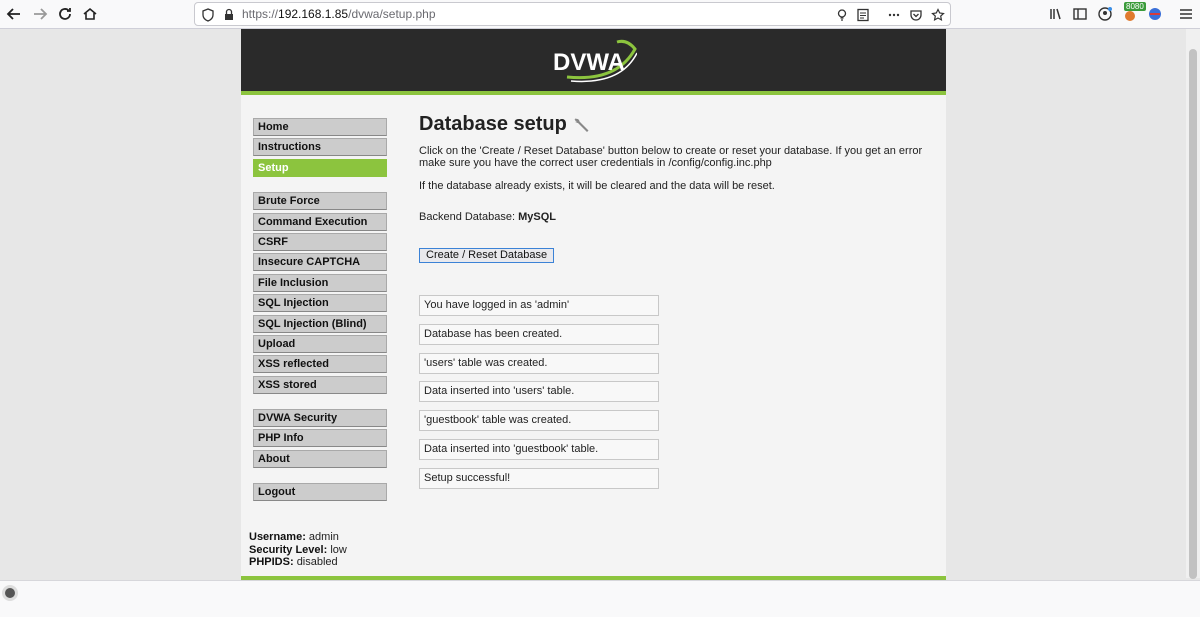 The width and height of the screenshot is (1200, 617). What do you see at coordinates (1186, 14) in the screenshot?
I see `menu-icon` at bounding box center [1186, 14].